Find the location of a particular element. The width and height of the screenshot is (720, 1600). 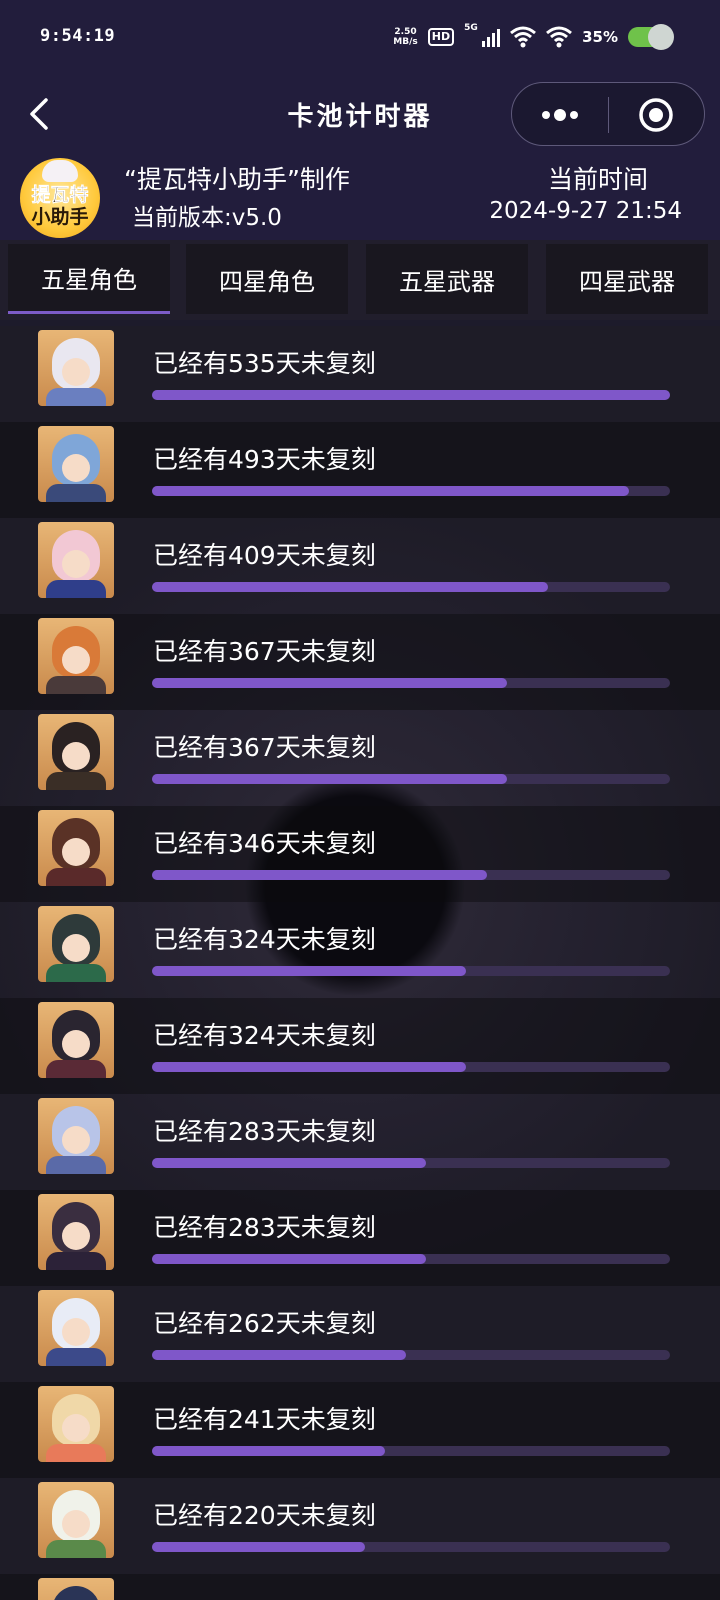

list-item: 已经有241天未复刻 is located at coordinates (360, 1430).